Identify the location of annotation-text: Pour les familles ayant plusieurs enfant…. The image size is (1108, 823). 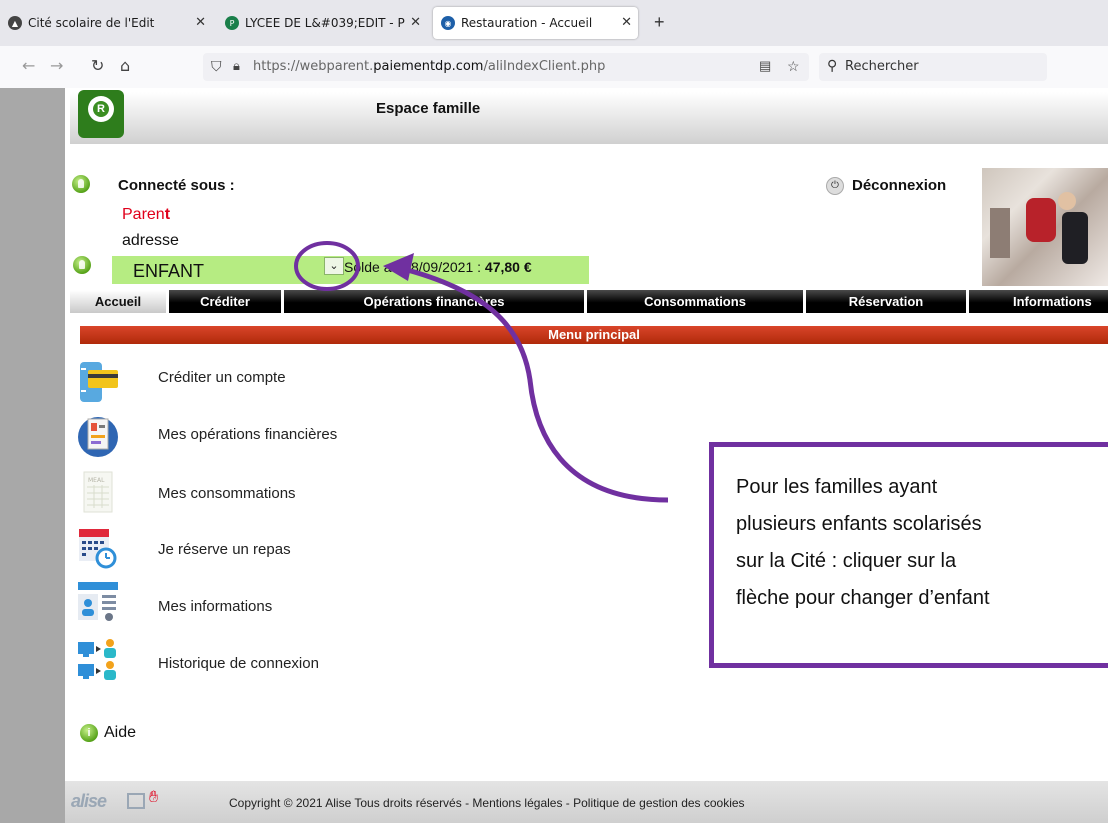
(863, 542).